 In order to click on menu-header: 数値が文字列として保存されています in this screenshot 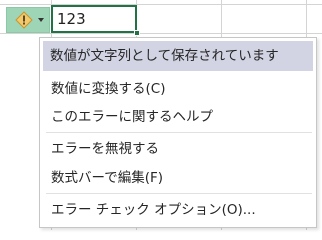, I will do `click(178, 56)`.